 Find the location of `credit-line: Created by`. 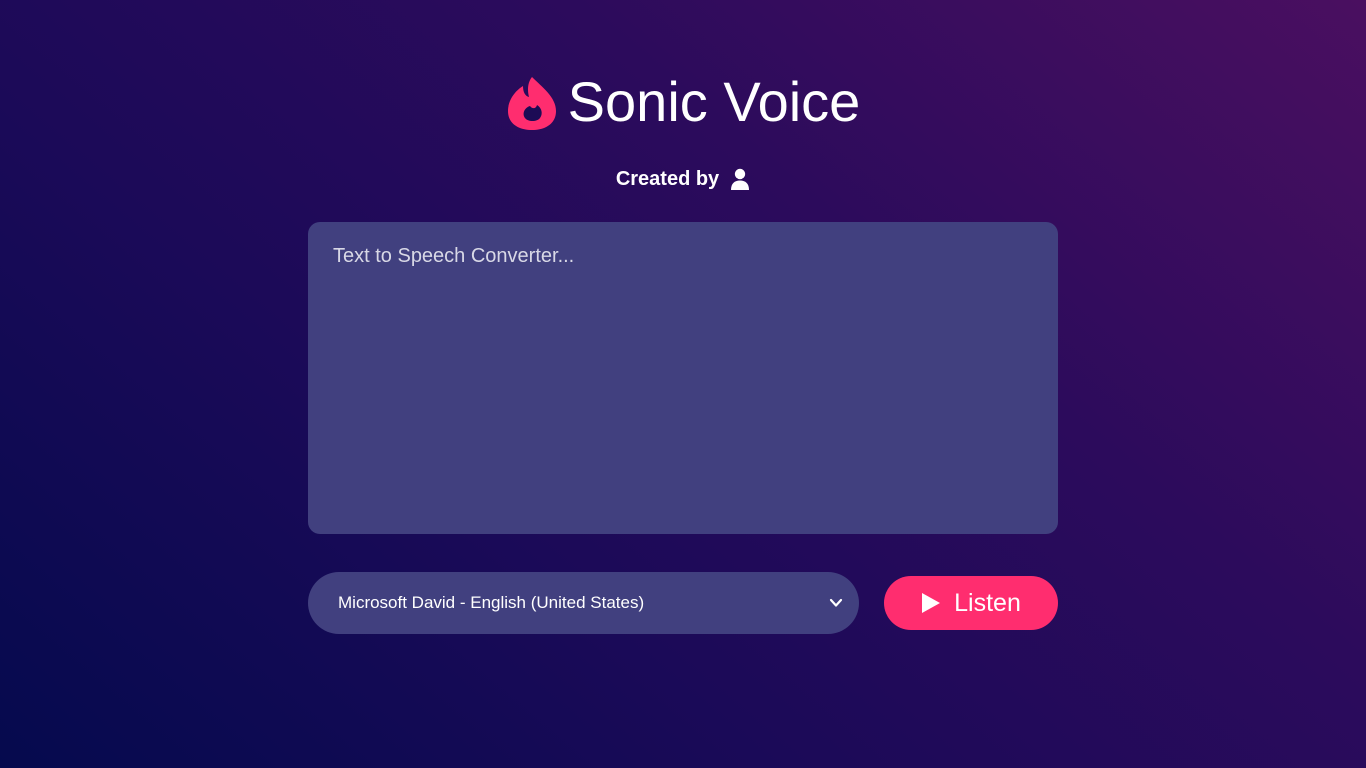

credit-line: Created by is located at coordinates (683, 179).